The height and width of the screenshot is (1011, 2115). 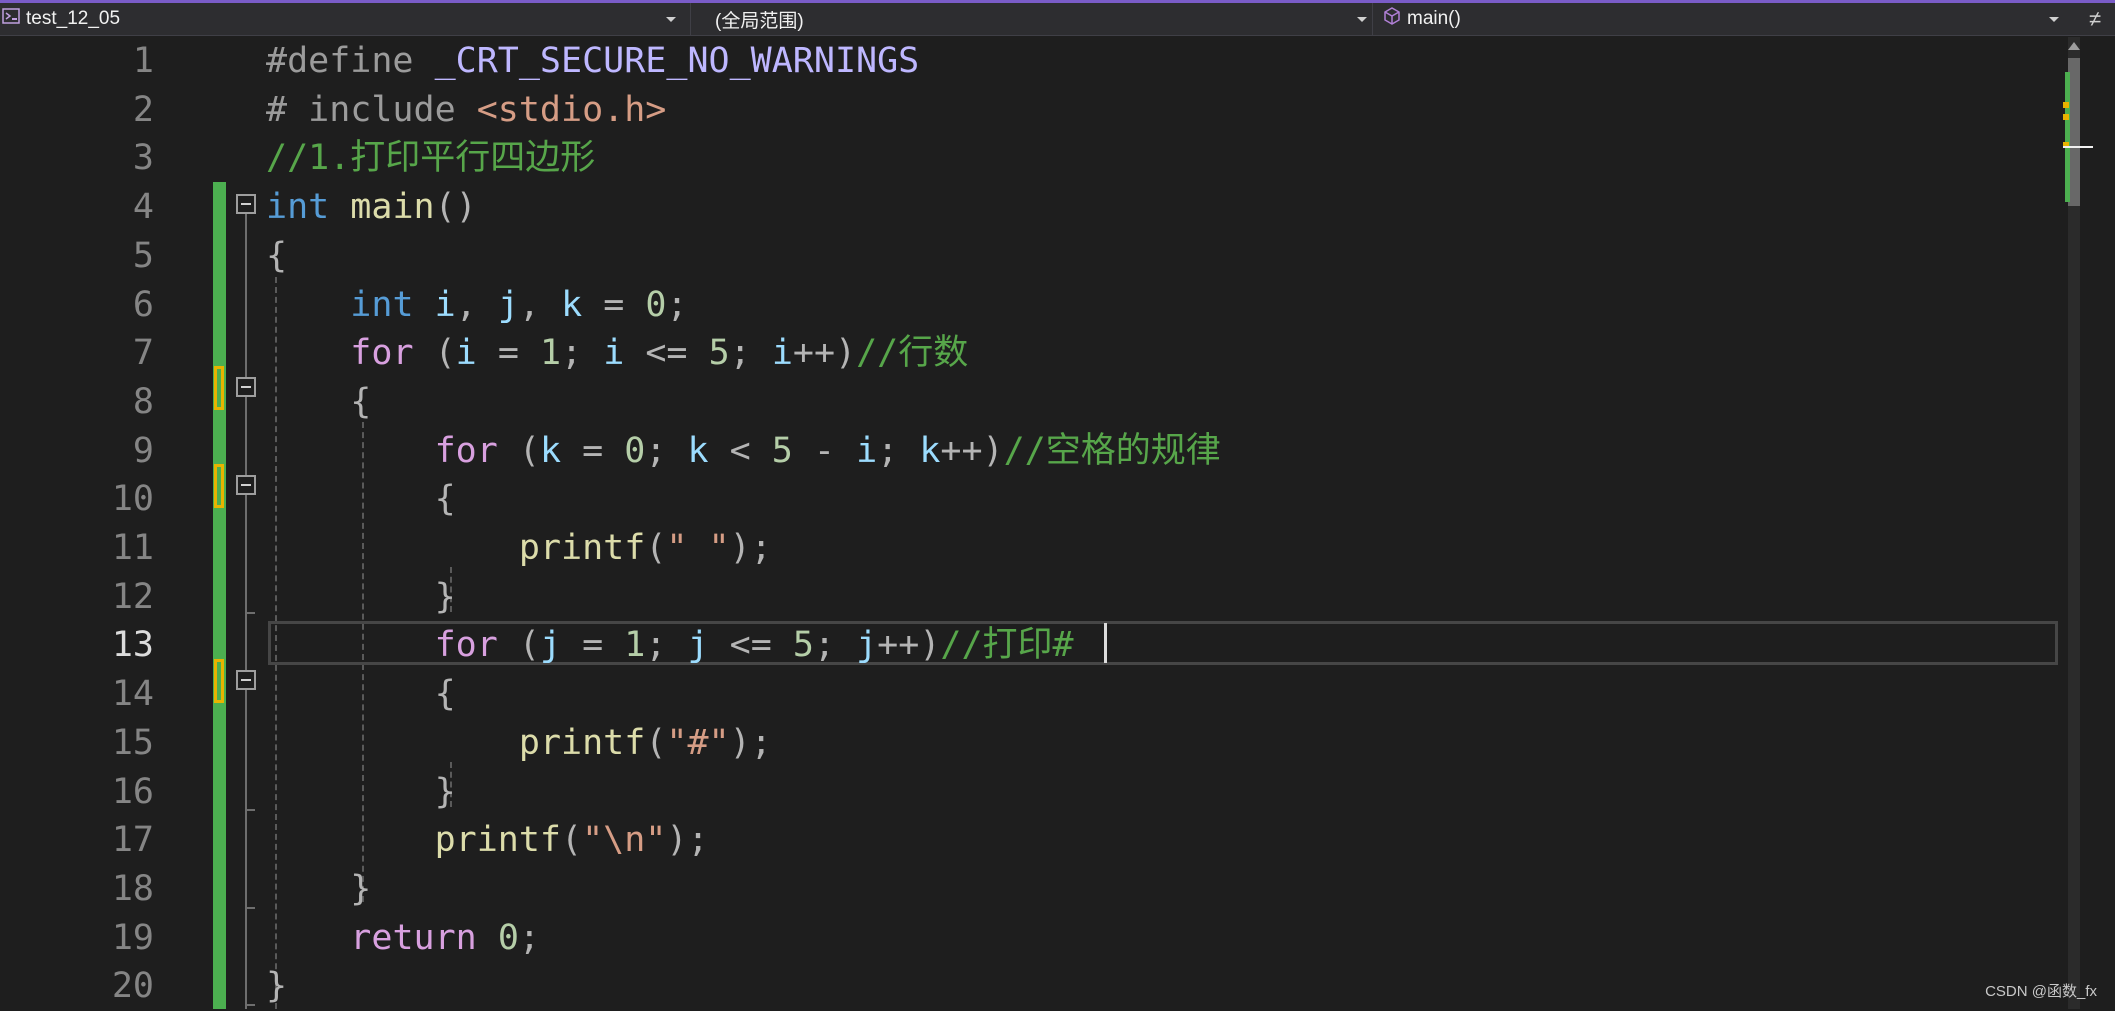 What do you see at coordinates (361, 401) in the screenshot?
I see `code-line-8: {` at bounding box center [361, 401].